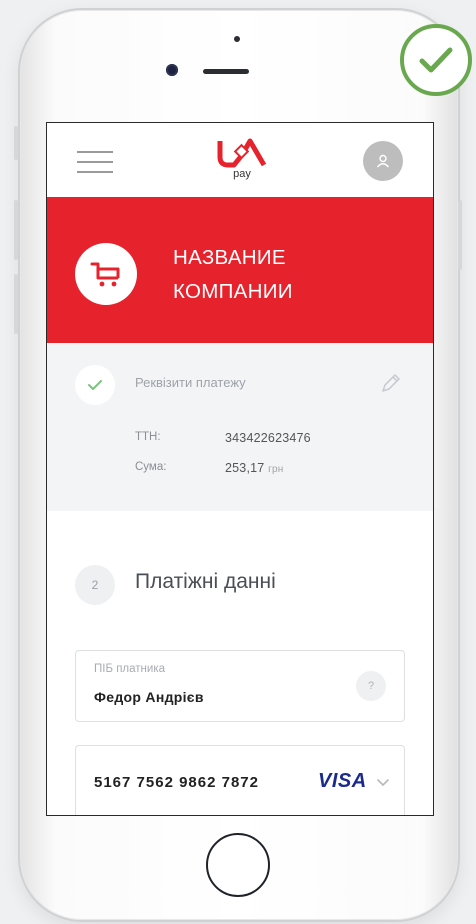  Describe the element at coordinates (16, 304) in the screenshot. I see `side-button-volume-down` at that location.